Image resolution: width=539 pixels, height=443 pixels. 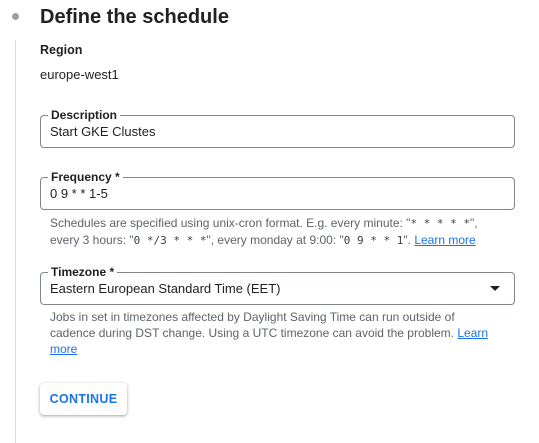 What do you see at coordinates (165, 288) in the screenshot?
I see `timezone-selected-value: Eastern European Standard Time (EET)` at bounding box center [165, 288].